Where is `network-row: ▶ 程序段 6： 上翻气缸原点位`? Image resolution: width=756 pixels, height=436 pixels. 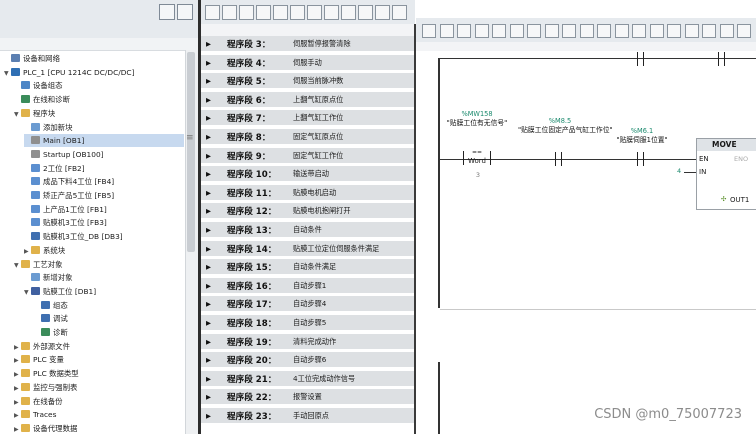 network-row: ▶ 程序段 6： 上翻气缸原点位 is located at coordinates (308, 100).